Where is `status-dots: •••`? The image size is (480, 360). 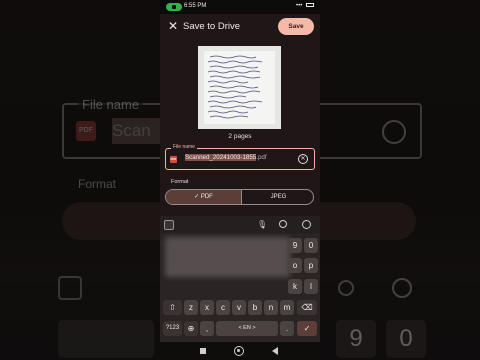
status-dots: ••• is located at coordinates (299, 6).